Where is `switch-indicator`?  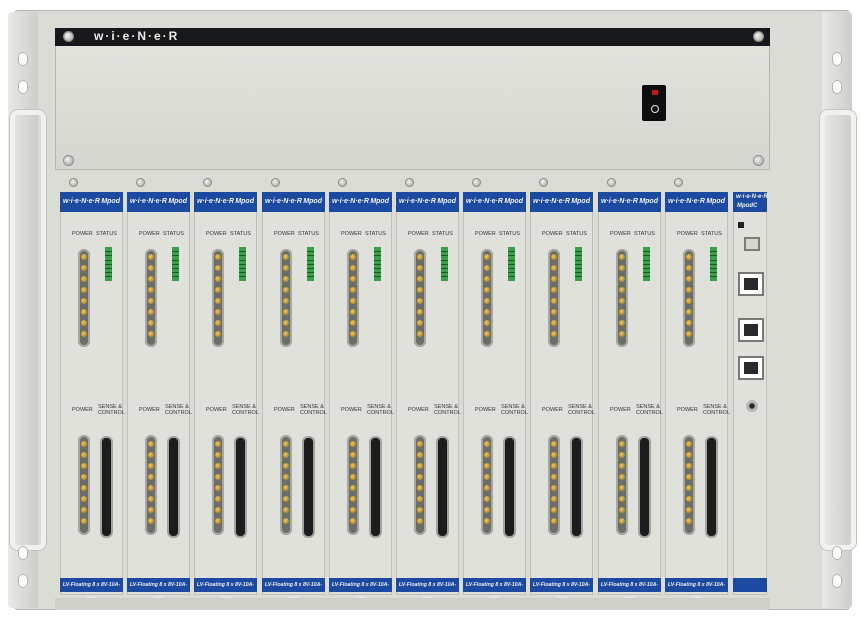
switch-indicator is located at coordinates (655, 92).